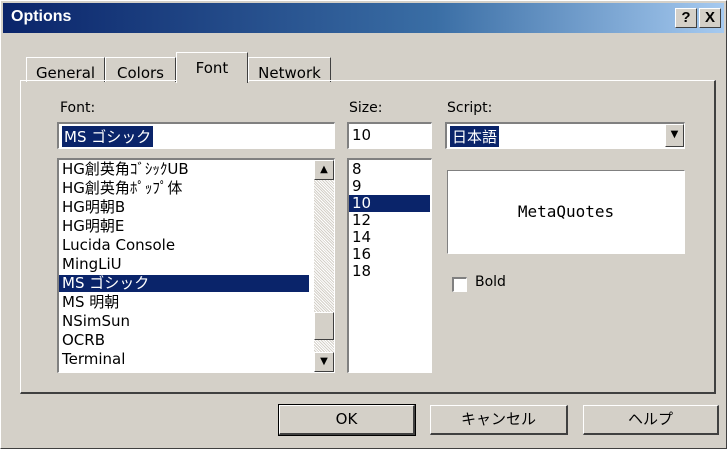 This screenshot has width=727, height=449. Describe the element at coordinates (347, 420) in the screenshot. I see `ok-button: OK` at that location.